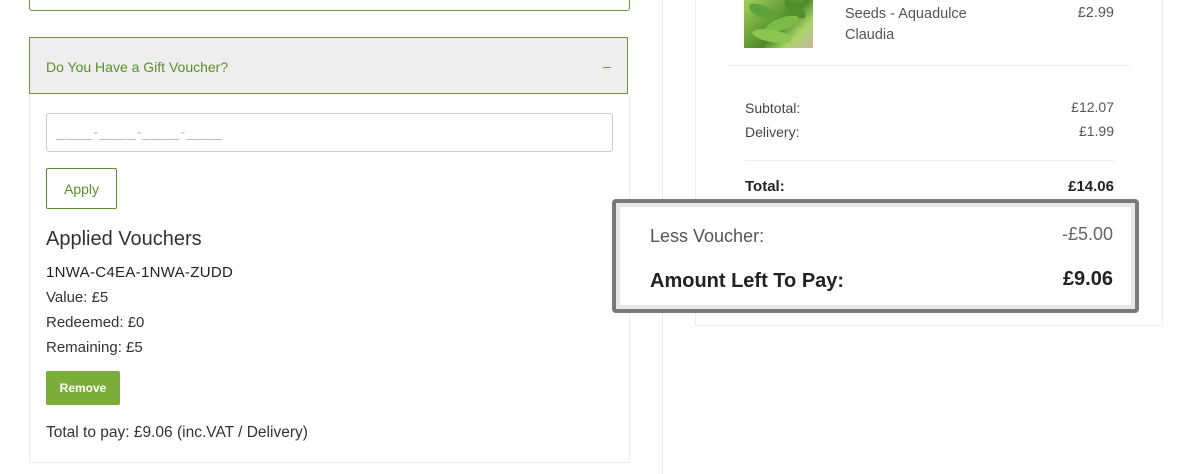  What do you see at coordinates (747, 281) in the screenshot?
I see `amount-left-label: Amount Left To Pay:` at bounding box center [747, 281].